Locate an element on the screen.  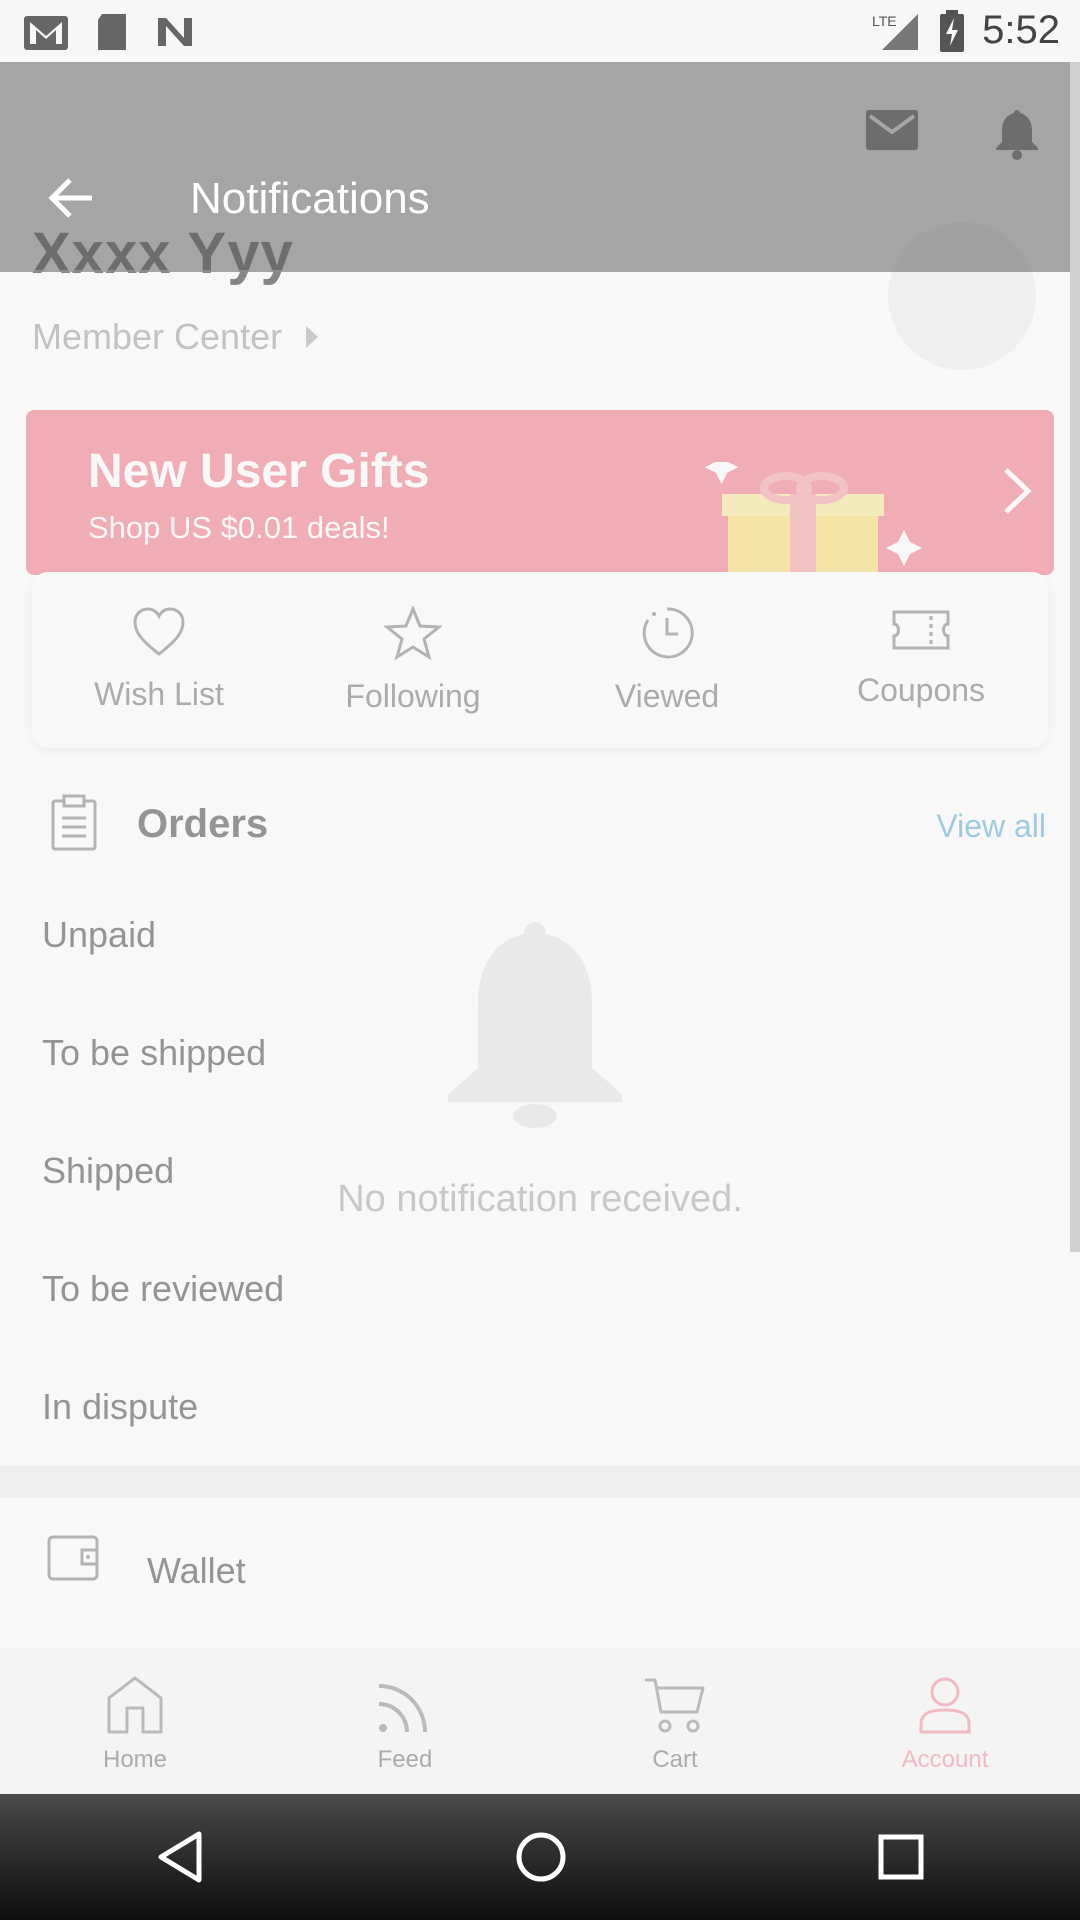
caret-right-icon is located at coordinates (312, 337).